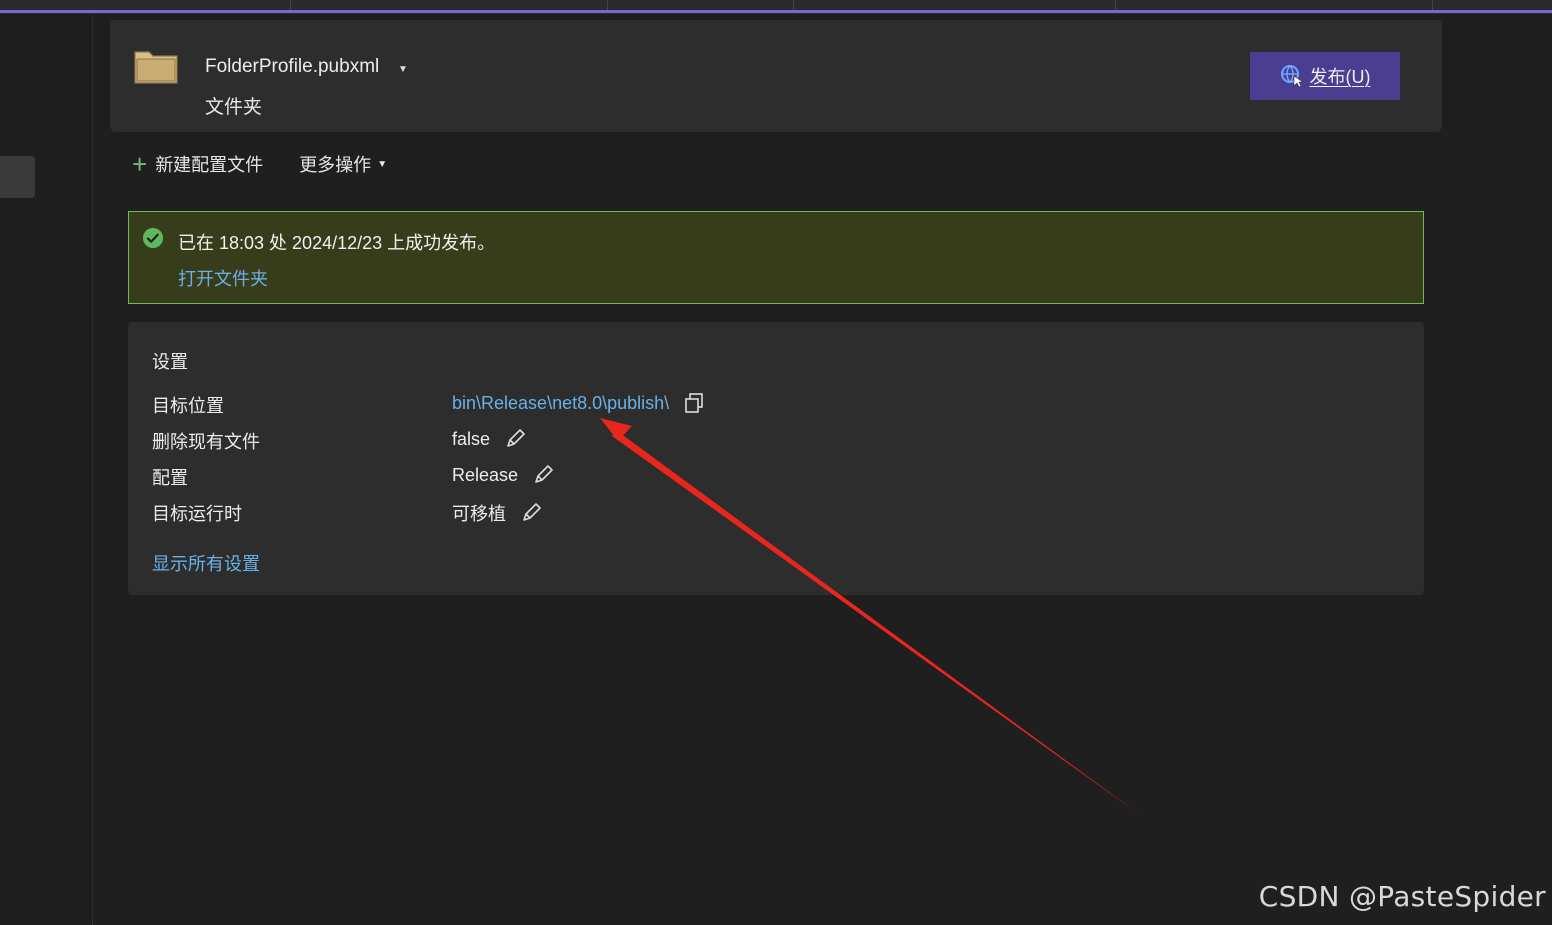 The width and height of the screenshot is (1552, 925). I want to click on publish-button: 发布(U), so click(1325, 76).